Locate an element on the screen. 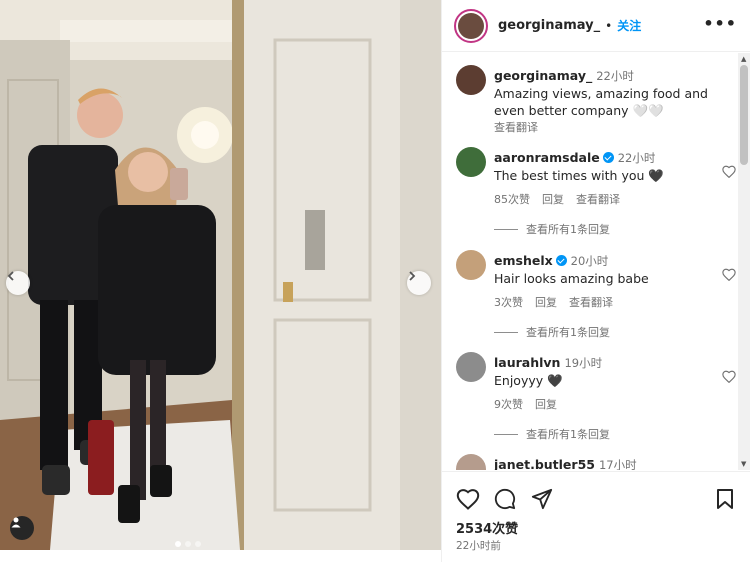  post-actions: 2534次赞 22小时前 is located at coordinates (596, 516).